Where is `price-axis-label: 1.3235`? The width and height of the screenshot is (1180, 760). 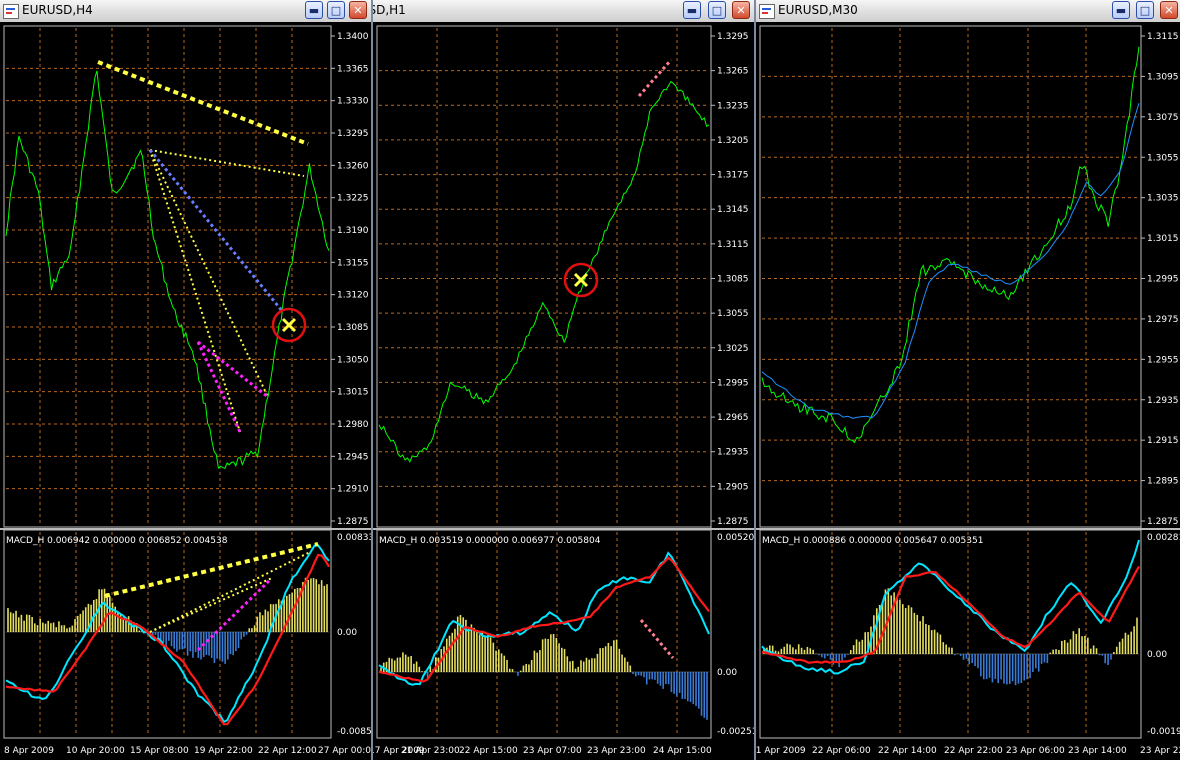
price-axis-label: 1.3235 is located at coordinates (733, 106).